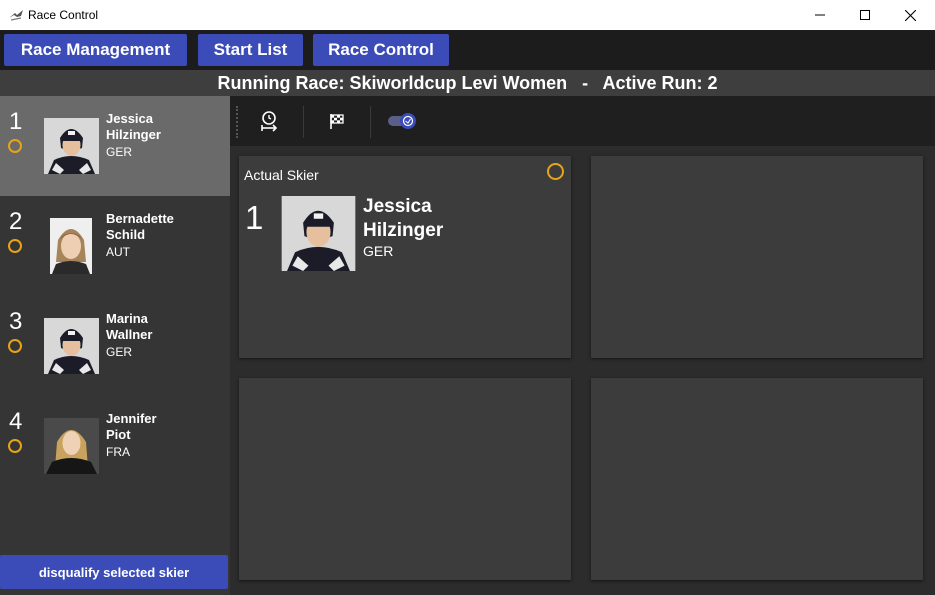 The height and width of the screenshot is (595, 935). I want to click on skier-list-item: 3 Marina Wallner GER, so click(115, 346).